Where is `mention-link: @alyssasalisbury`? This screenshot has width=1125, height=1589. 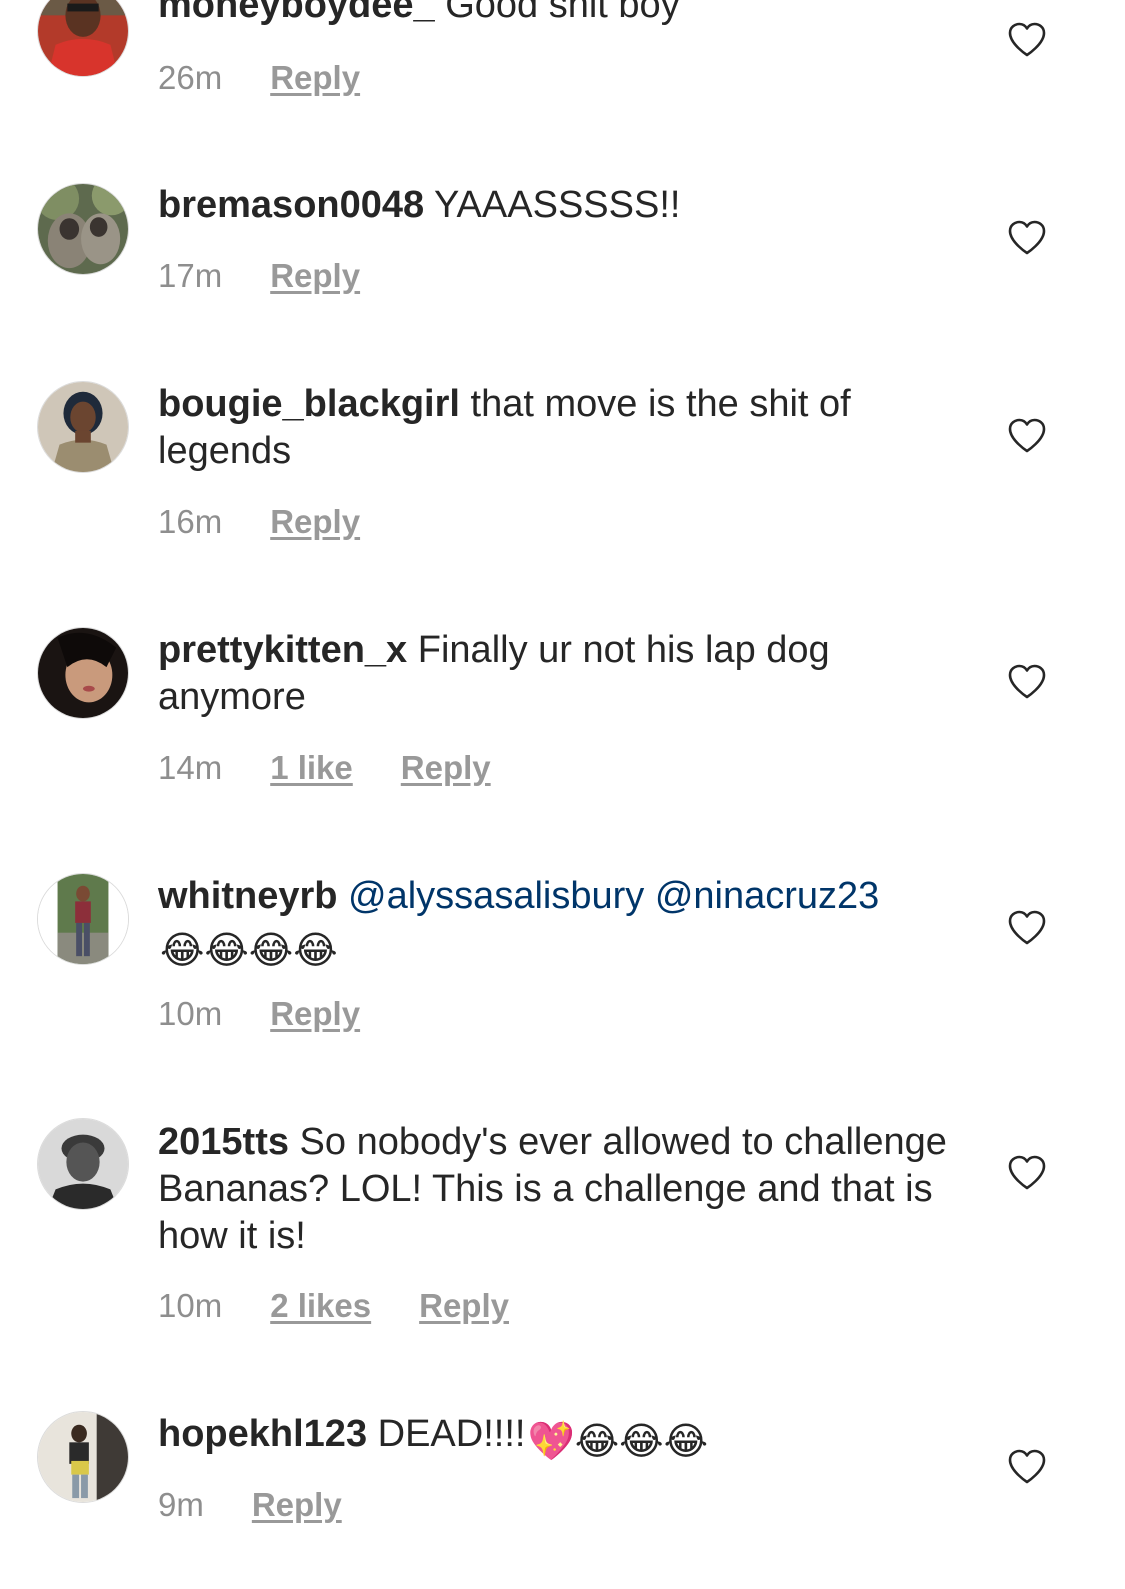
mention-link: @alyssasalisbury is located at coordinates (496, 896).